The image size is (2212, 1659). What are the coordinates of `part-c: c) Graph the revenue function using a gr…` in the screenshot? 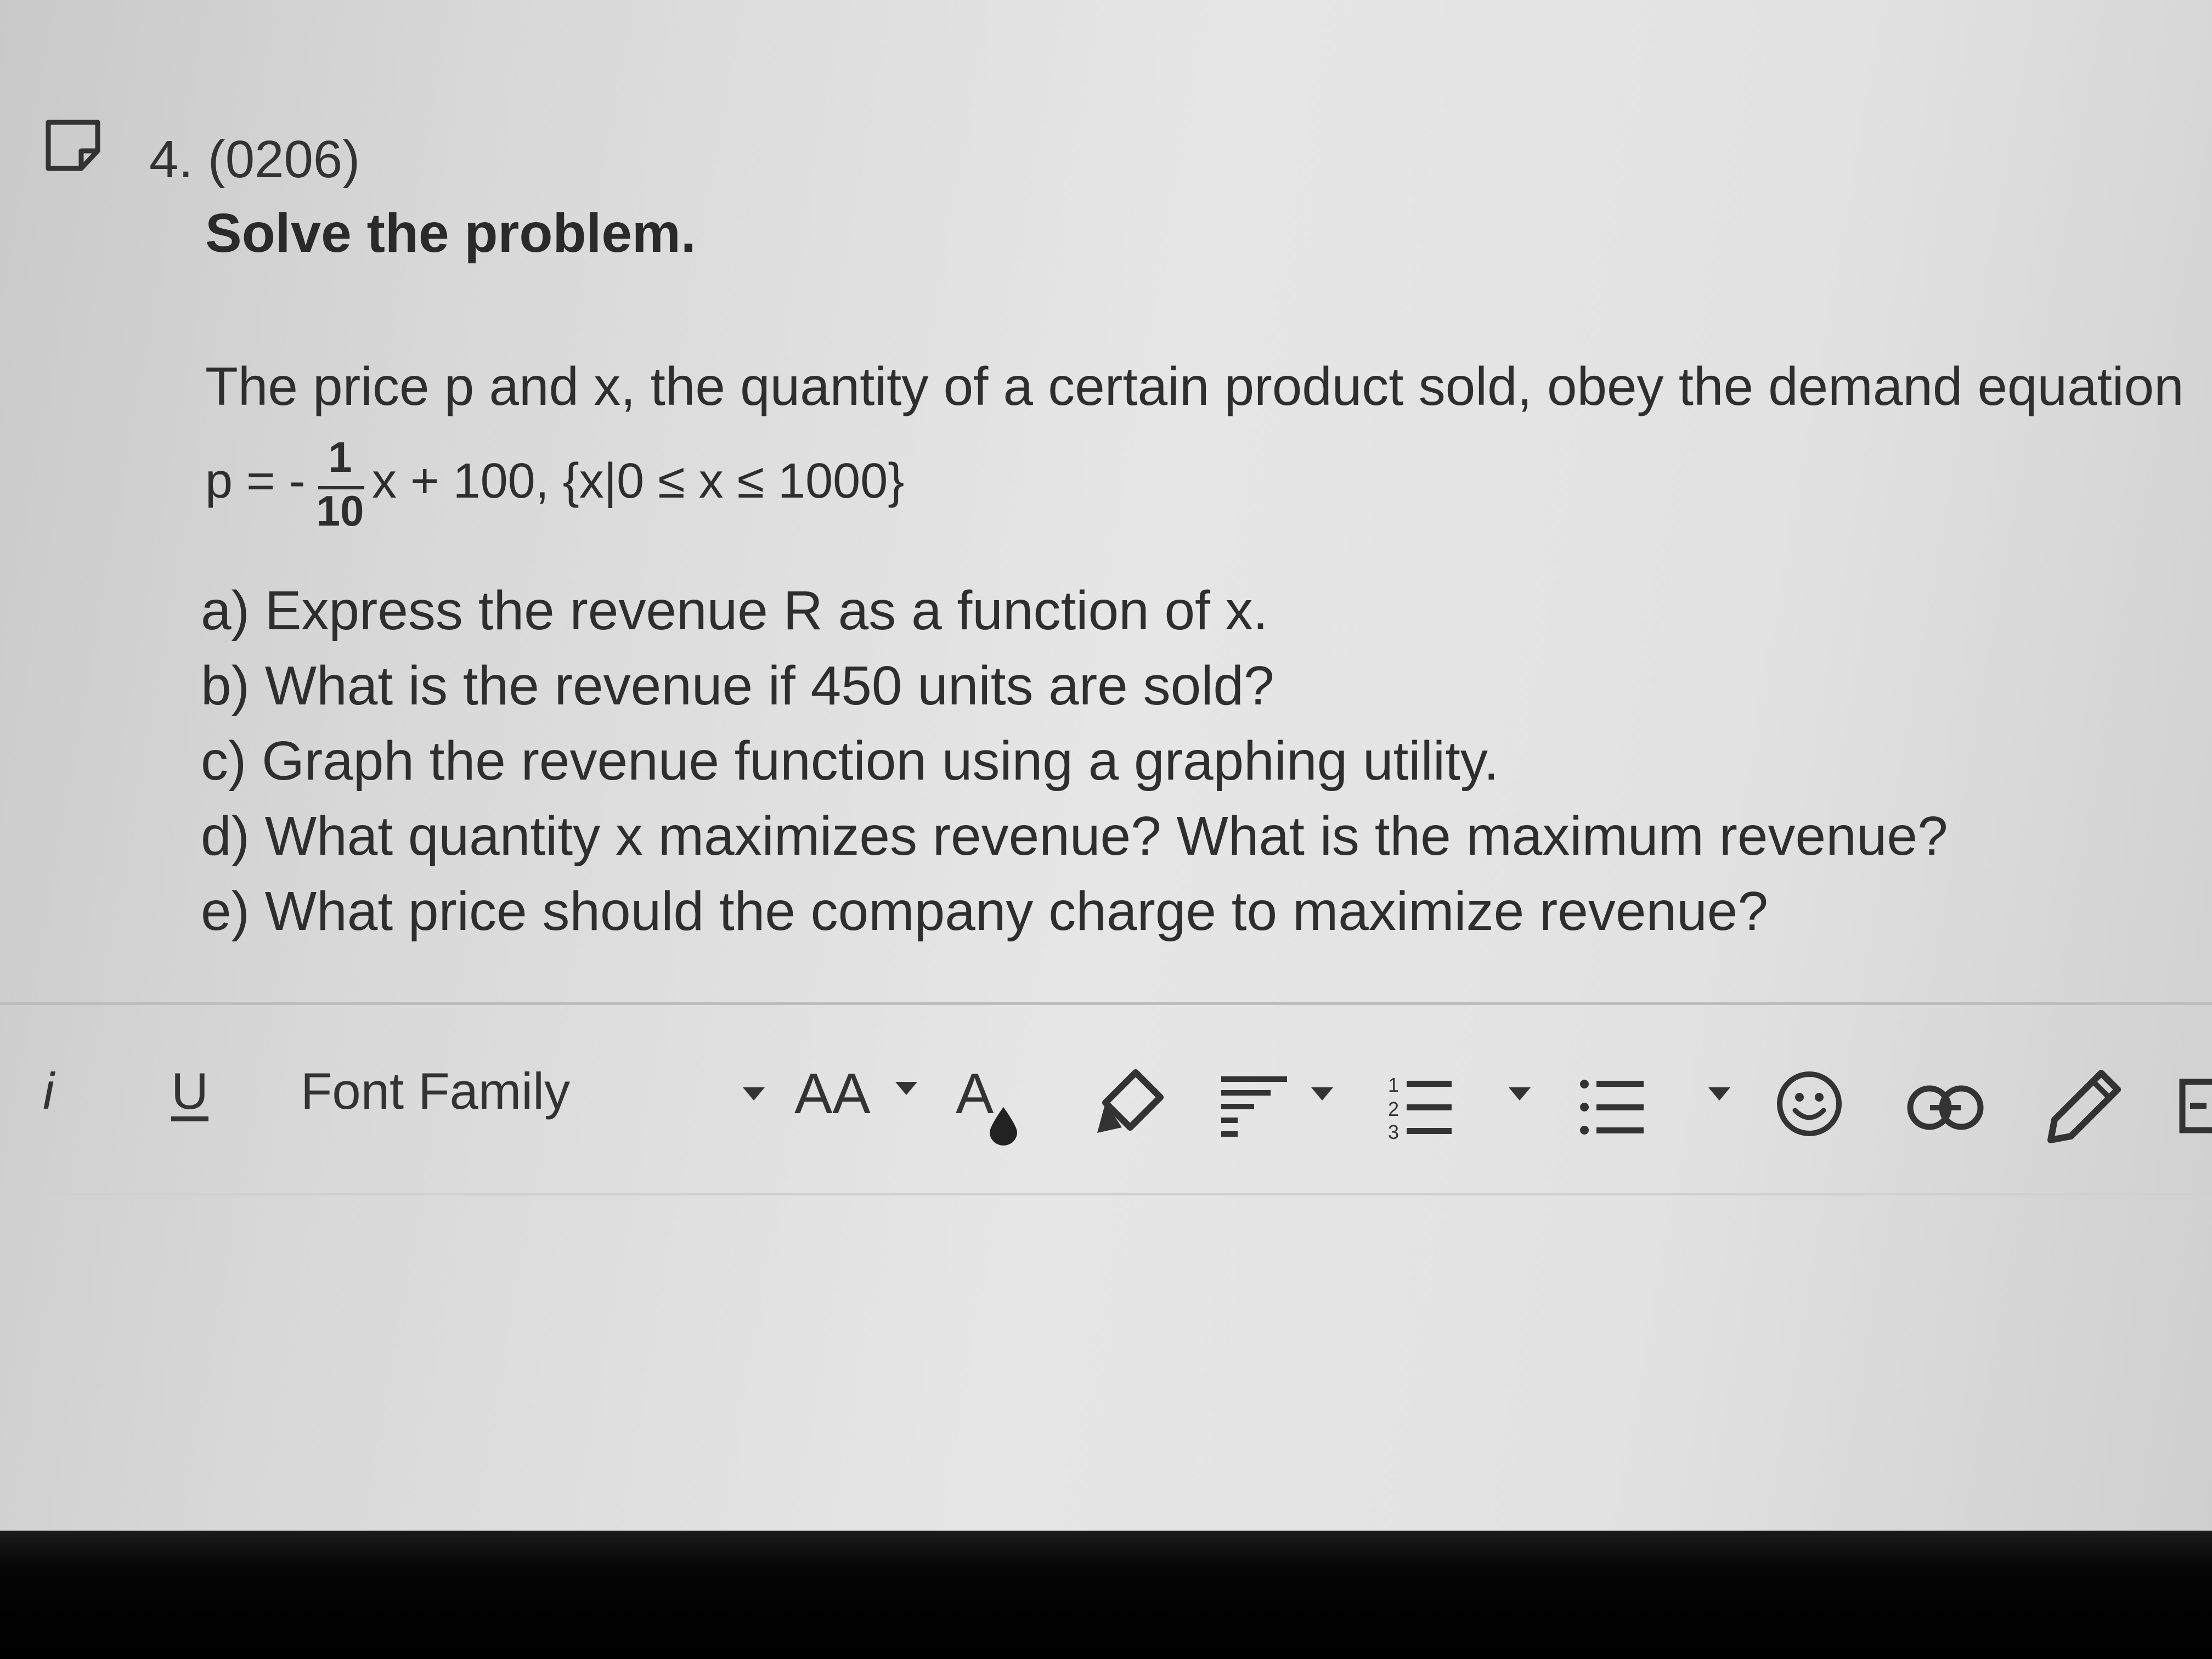 It's located at (850, 761).